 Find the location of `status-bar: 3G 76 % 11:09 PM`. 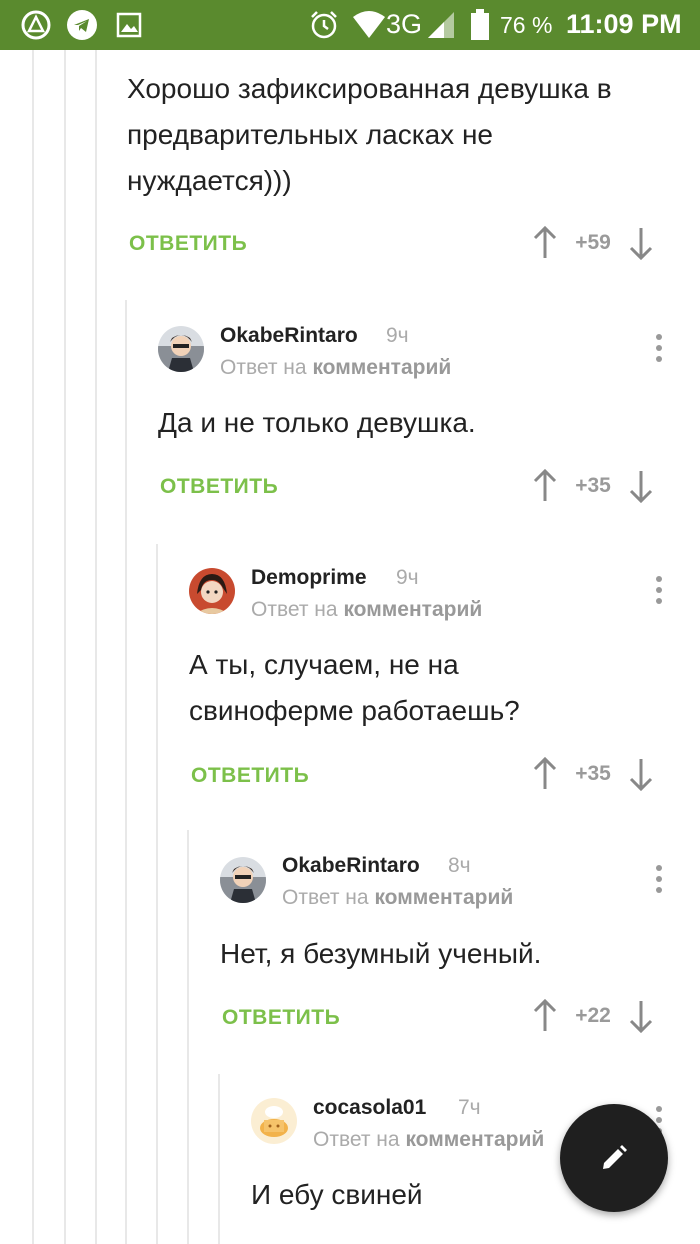

status-bar: 3G 76 % 11:09 PM is located at coordinates (350, 25).